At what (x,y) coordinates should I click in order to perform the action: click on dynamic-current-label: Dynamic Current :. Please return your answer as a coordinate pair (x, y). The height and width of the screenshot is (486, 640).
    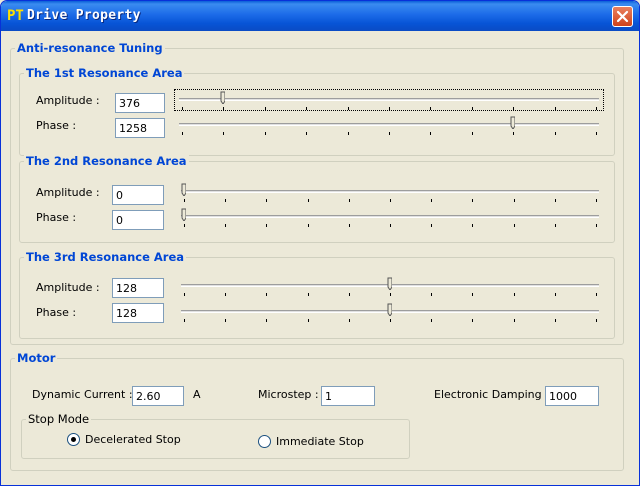
    Looking at the image, I should click on (82, 394).